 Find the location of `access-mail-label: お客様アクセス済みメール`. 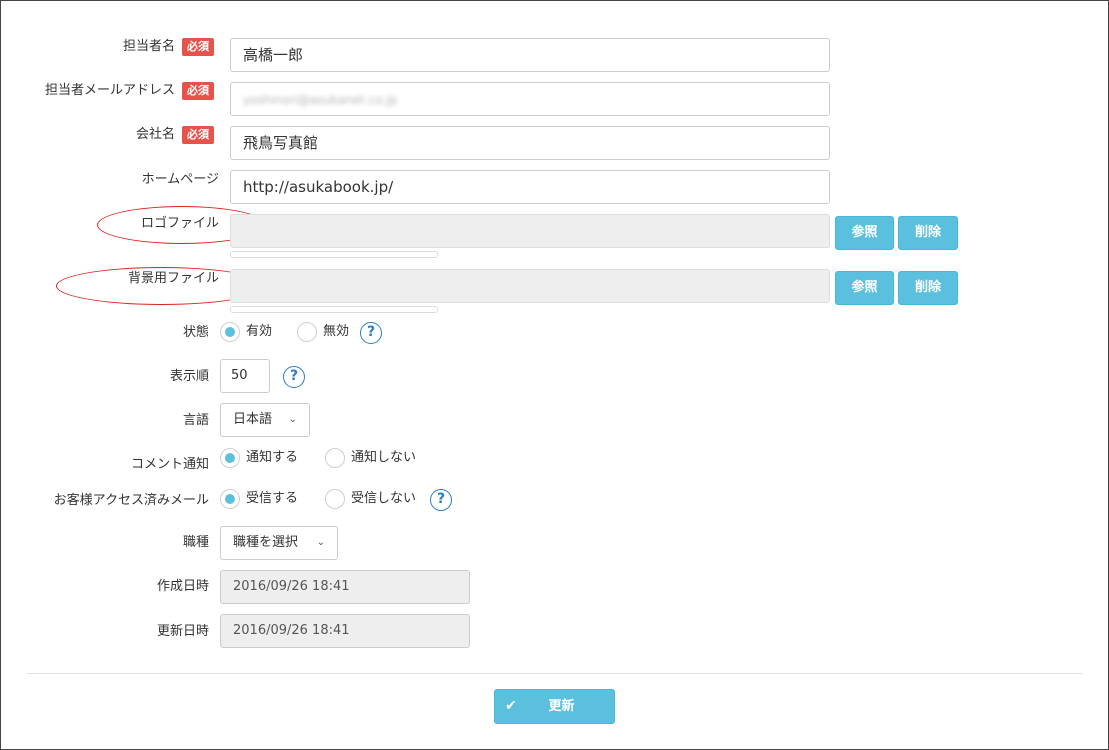

access-mail-label: お客様アクセス済みメール is located at coordinates (131, 500).